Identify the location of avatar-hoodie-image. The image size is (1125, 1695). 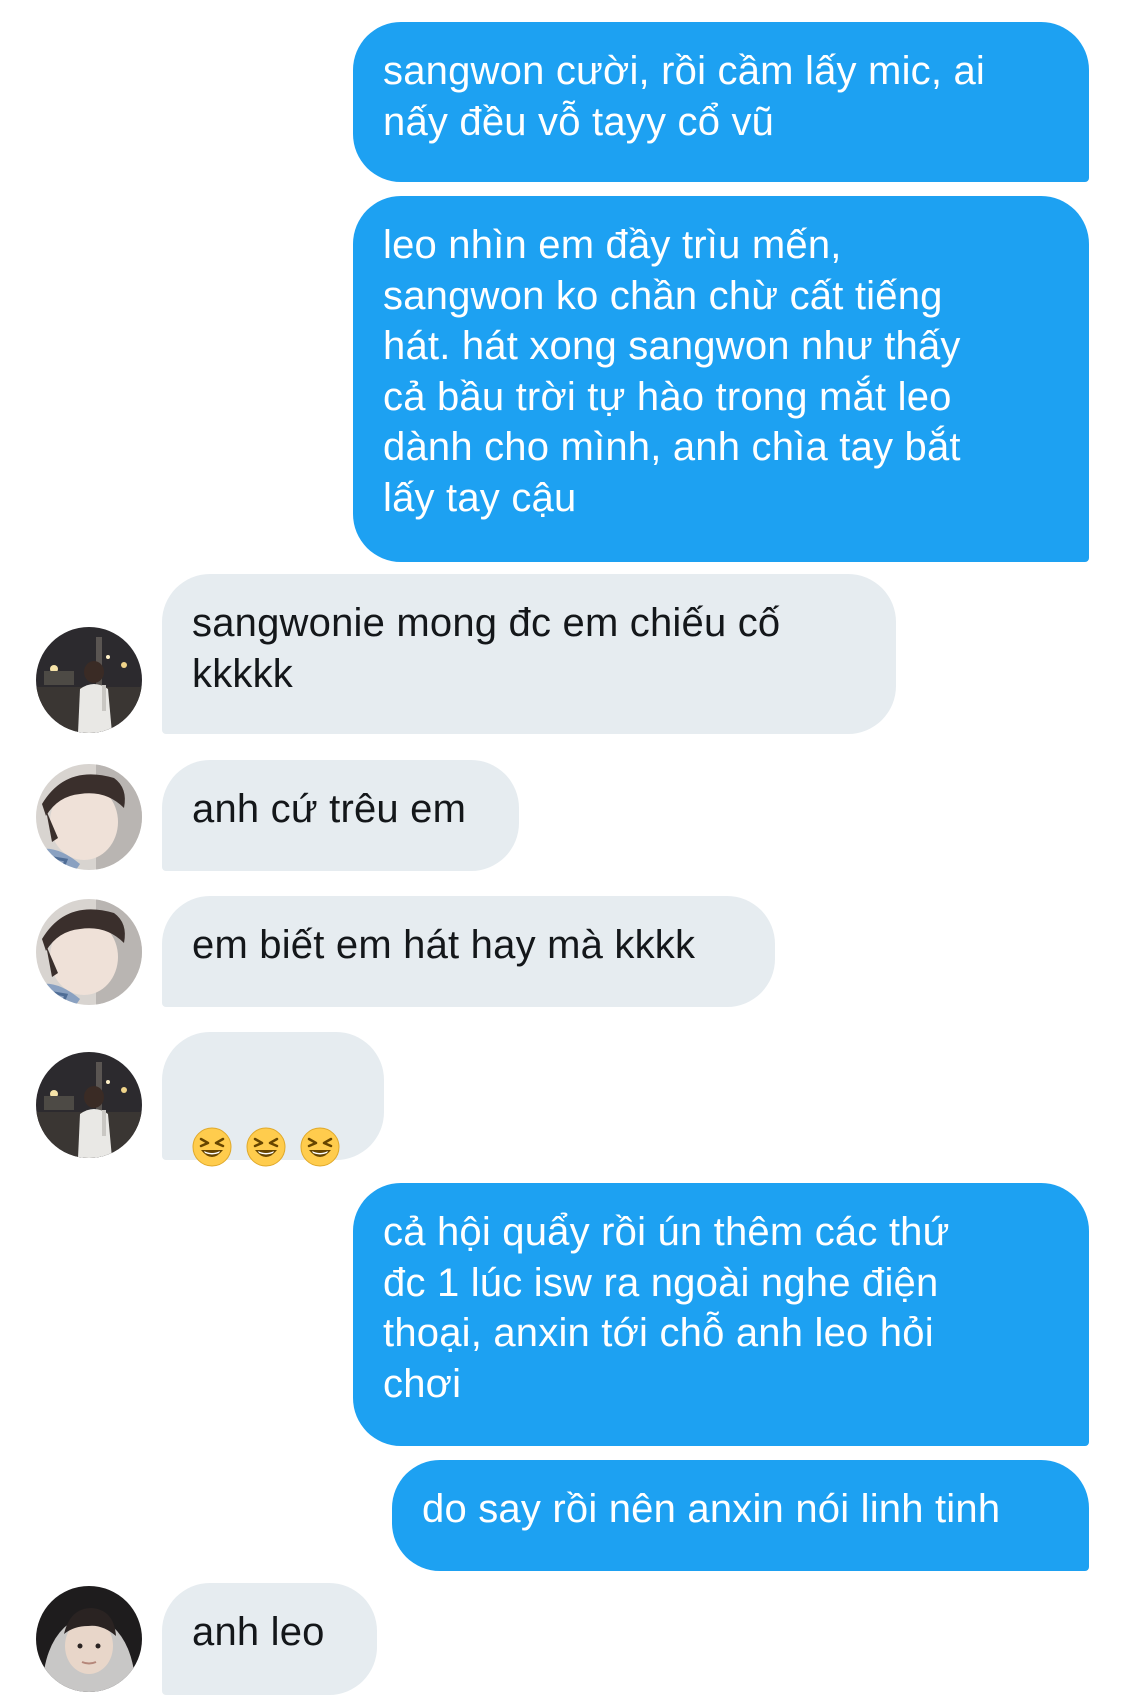
(89, 1639).